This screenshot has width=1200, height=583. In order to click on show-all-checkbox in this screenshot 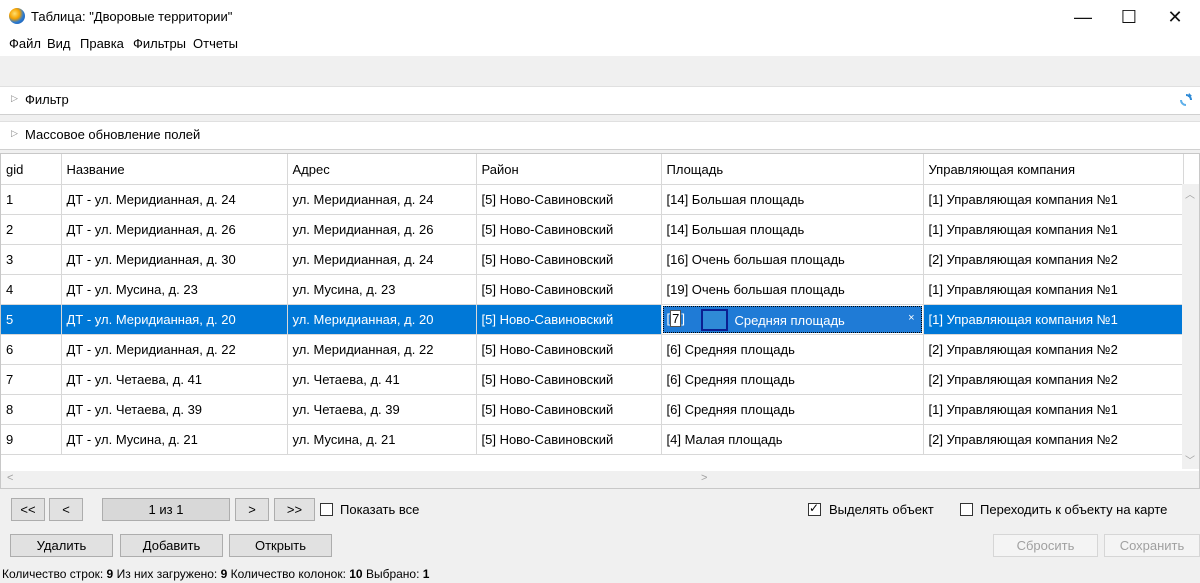, I will do `click(326, 509)`.